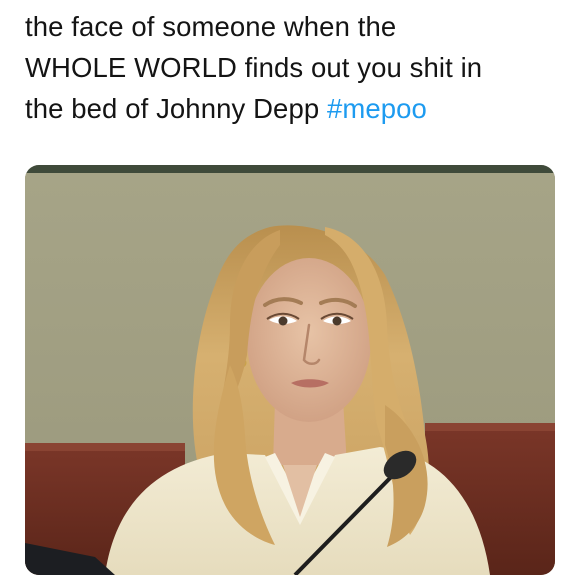 The image size is (580, 580). I want to click on post-text-line-3-prefix: the bed of Johnny Depp, so click(176, 108).